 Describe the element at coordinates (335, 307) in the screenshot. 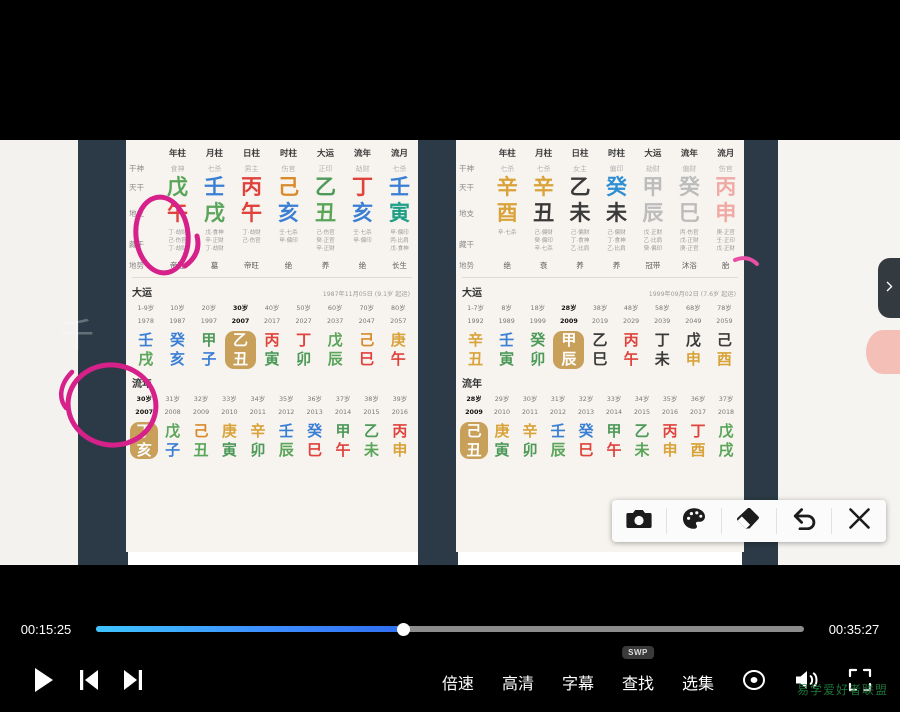

I see `dayun-age: 60岁` at that location.